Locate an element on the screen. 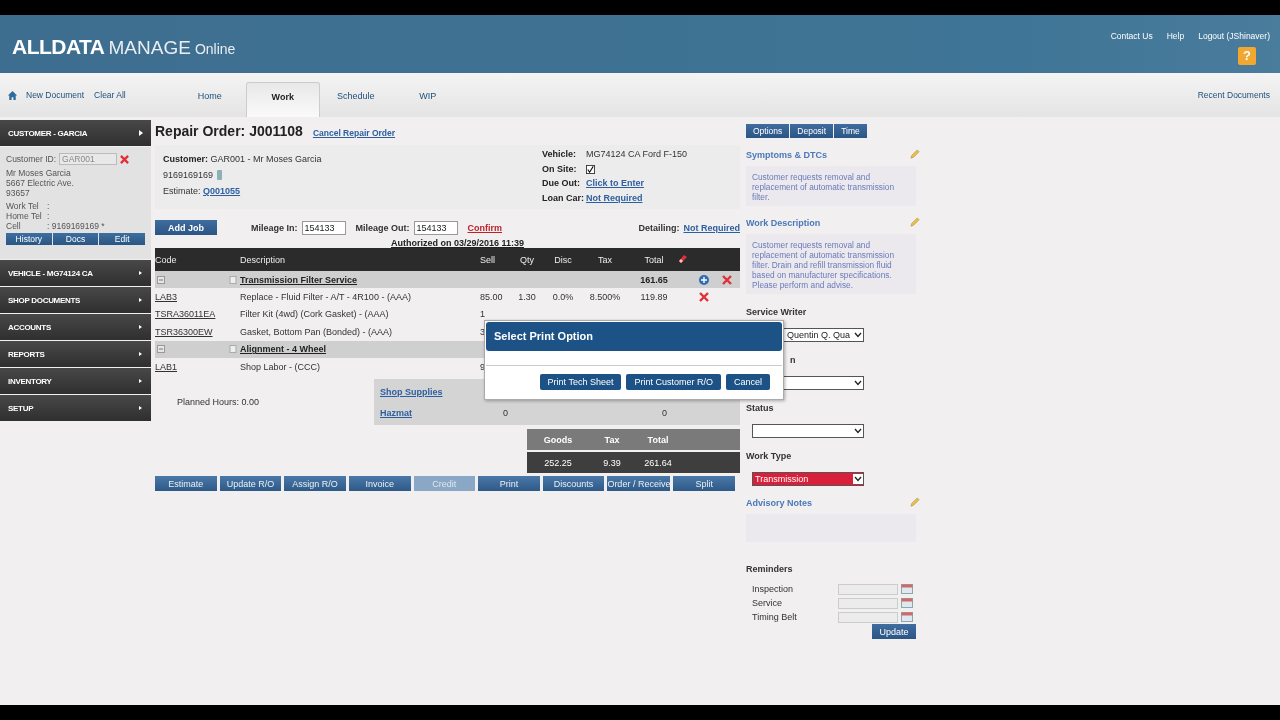 The image size is (1280, 720). checkbox is located at coordinates (590, 169).